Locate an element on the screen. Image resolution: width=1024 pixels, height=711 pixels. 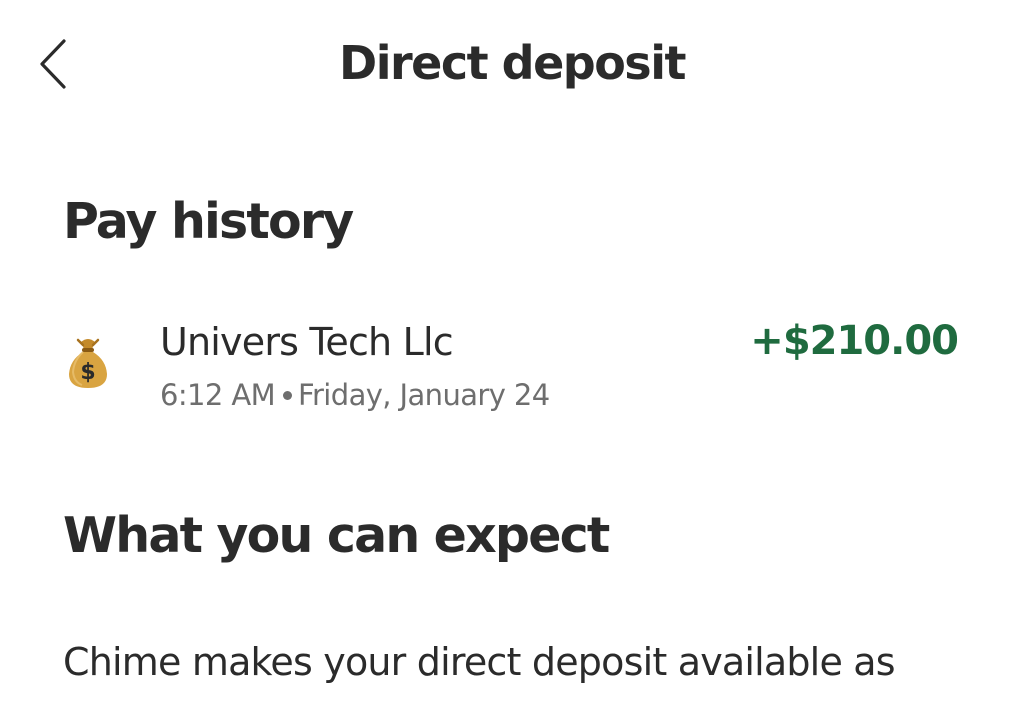
deposit-amount: +$210.00 is located at coordinates (854, 341).